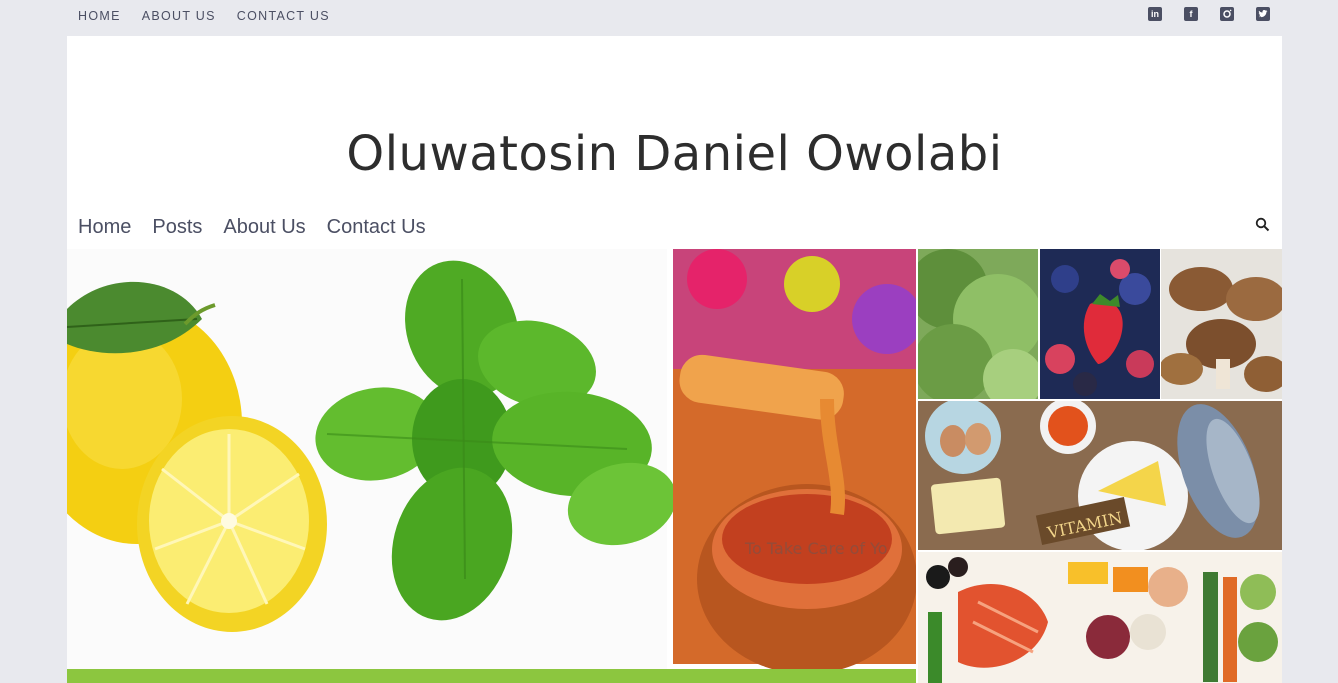 The width and height of the screenshot is (1338, 683). Describe the element at coordinates (179, 16) in the screenshot. I see `top-nav-about-us: ABOUT US` at that location.